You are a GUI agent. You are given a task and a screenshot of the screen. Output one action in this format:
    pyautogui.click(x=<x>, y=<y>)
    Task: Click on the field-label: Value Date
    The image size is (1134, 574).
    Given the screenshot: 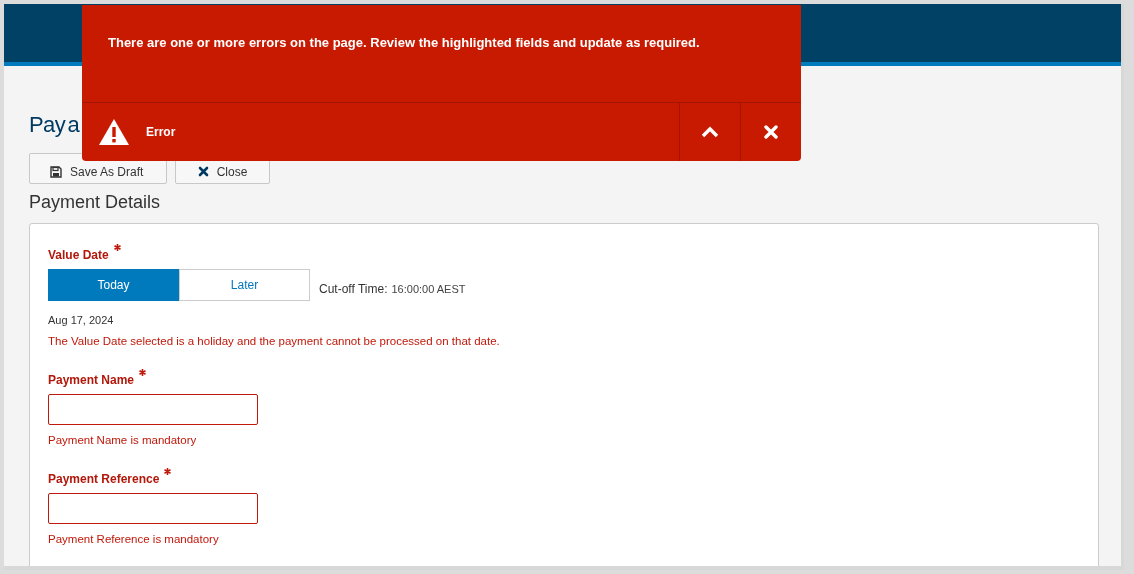 What is the action you would take?
    pyautogui.click(x=78, y=255)
    